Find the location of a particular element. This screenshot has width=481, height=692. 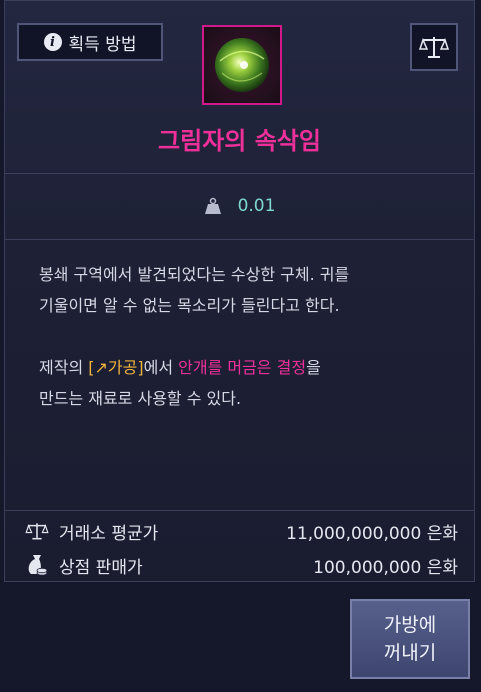

crystal-orb-icon is located at coordinates (242, 65).